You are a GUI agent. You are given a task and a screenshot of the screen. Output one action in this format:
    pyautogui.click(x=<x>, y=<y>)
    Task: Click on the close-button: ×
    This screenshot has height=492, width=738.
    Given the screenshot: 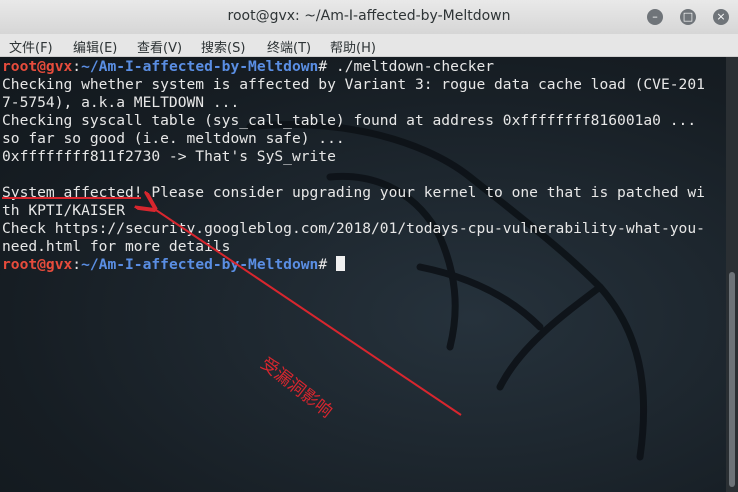 What is the action you would take?
    pyautogui.click(x=721, y=17)
    